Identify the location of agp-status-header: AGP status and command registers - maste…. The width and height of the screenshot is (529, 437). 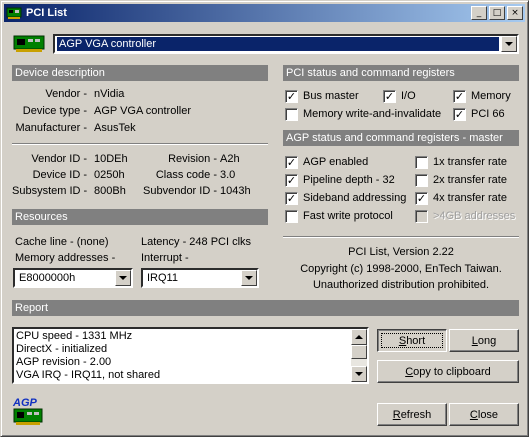
(401, 138).